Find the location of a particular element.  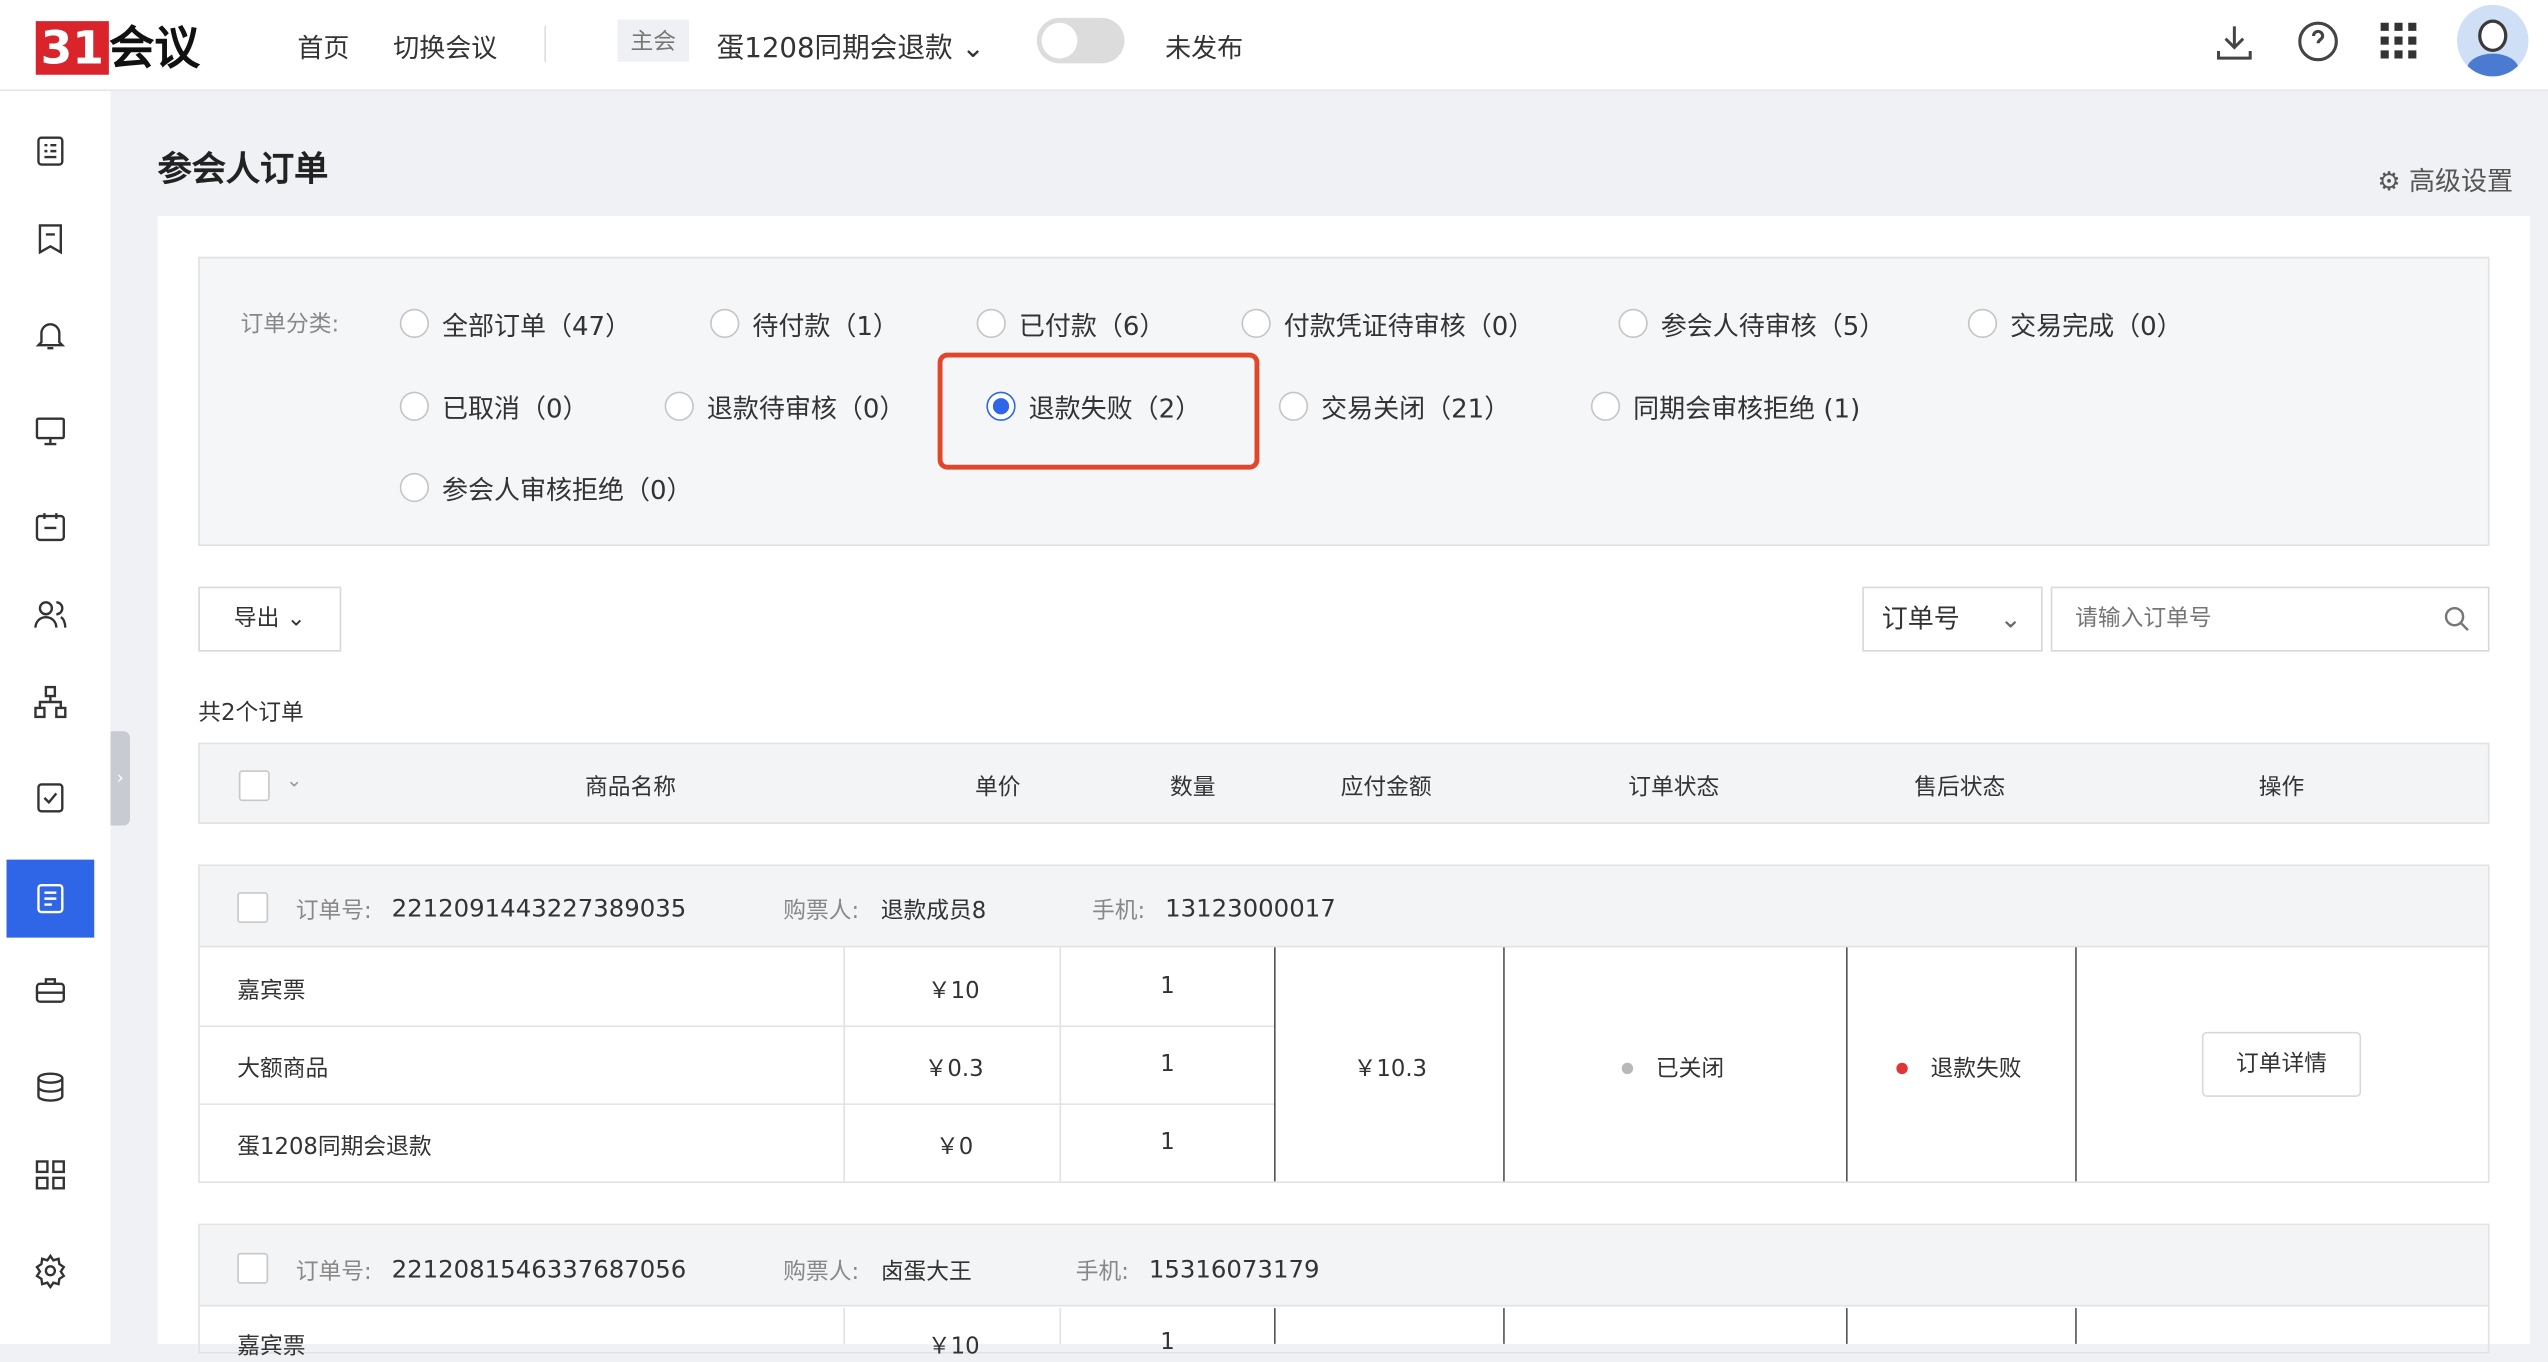

col-order-status: 订单状态 is located at coordinates (1674, 788).